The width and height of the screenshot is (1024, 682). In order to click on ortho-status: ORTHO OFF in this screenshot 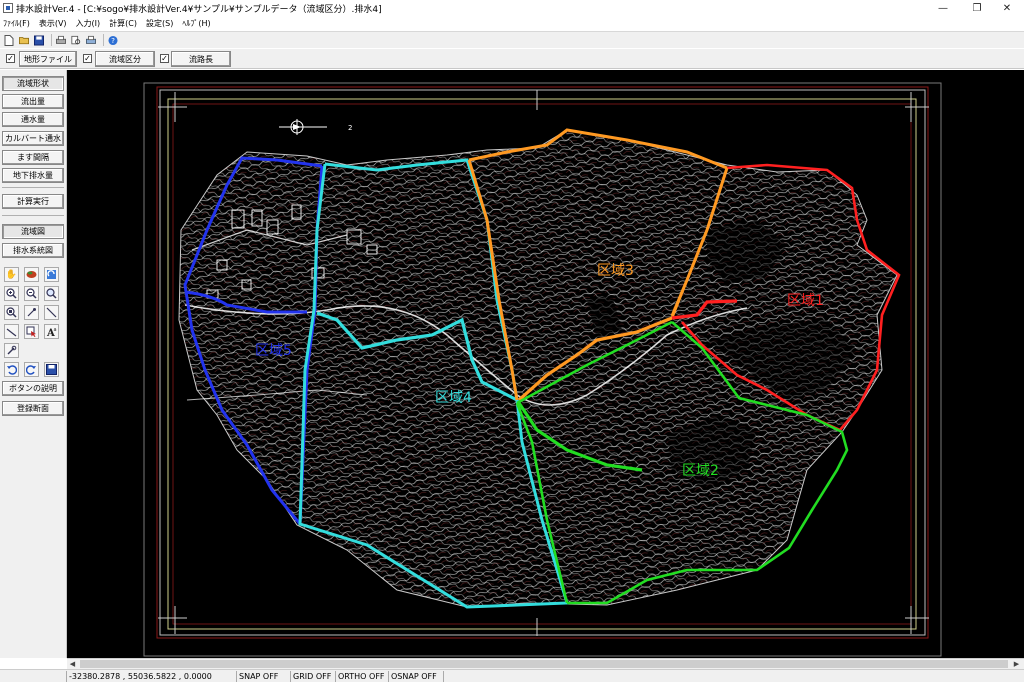, I will do `click(361, 676)`.